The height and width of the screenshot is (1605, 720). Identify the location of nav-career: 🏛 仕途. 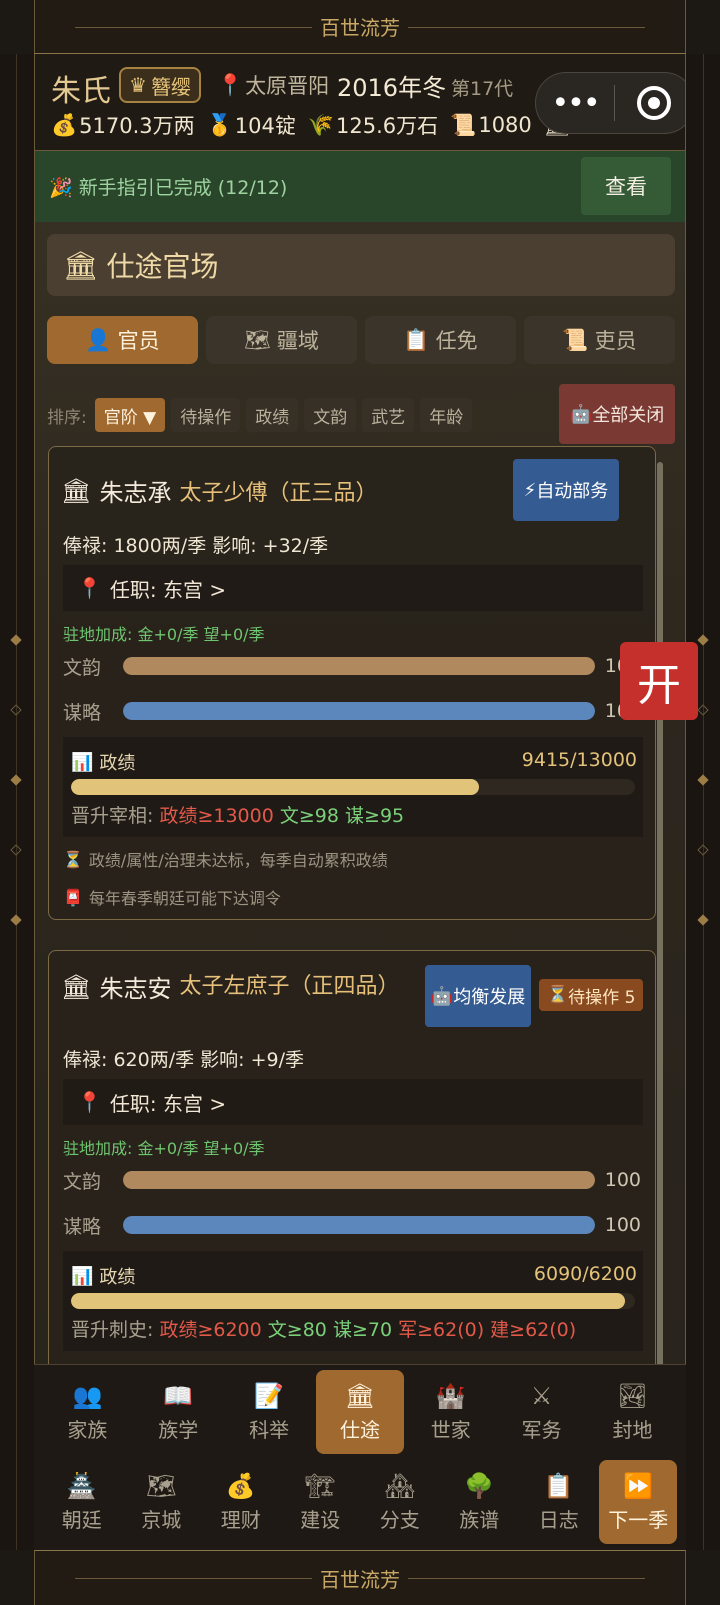
(359, 1412).